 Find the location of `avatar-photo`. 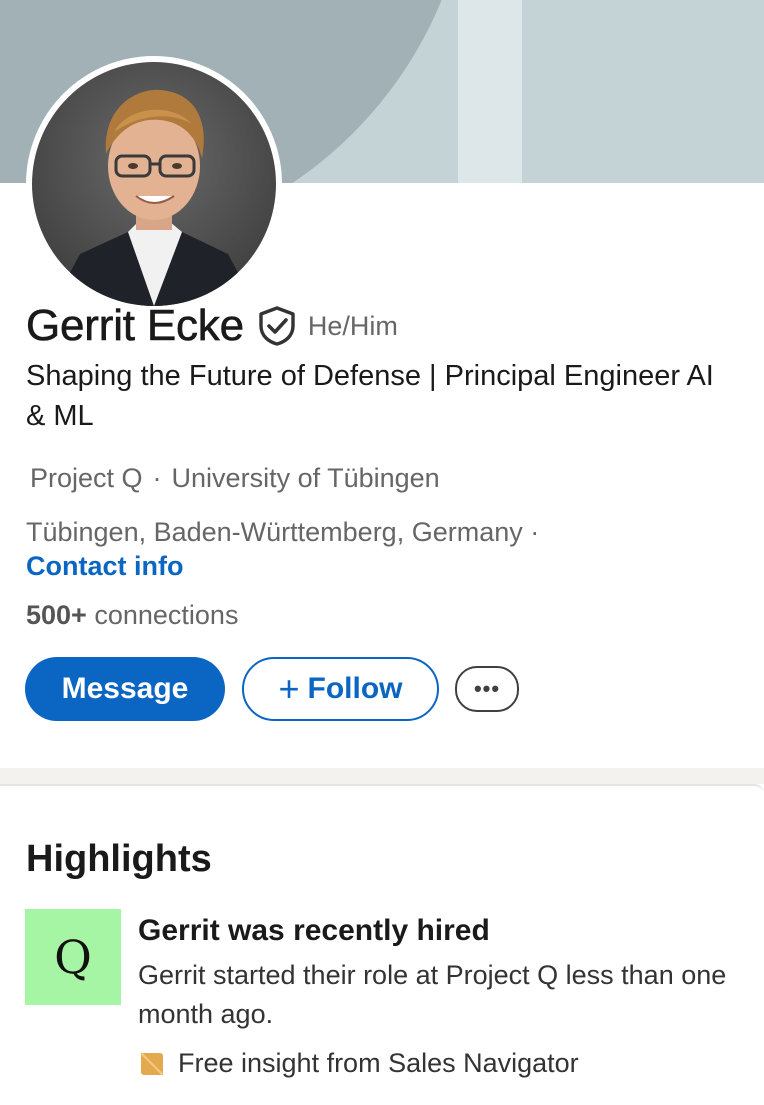

avatar-photo is located at coordinates (154, 184).